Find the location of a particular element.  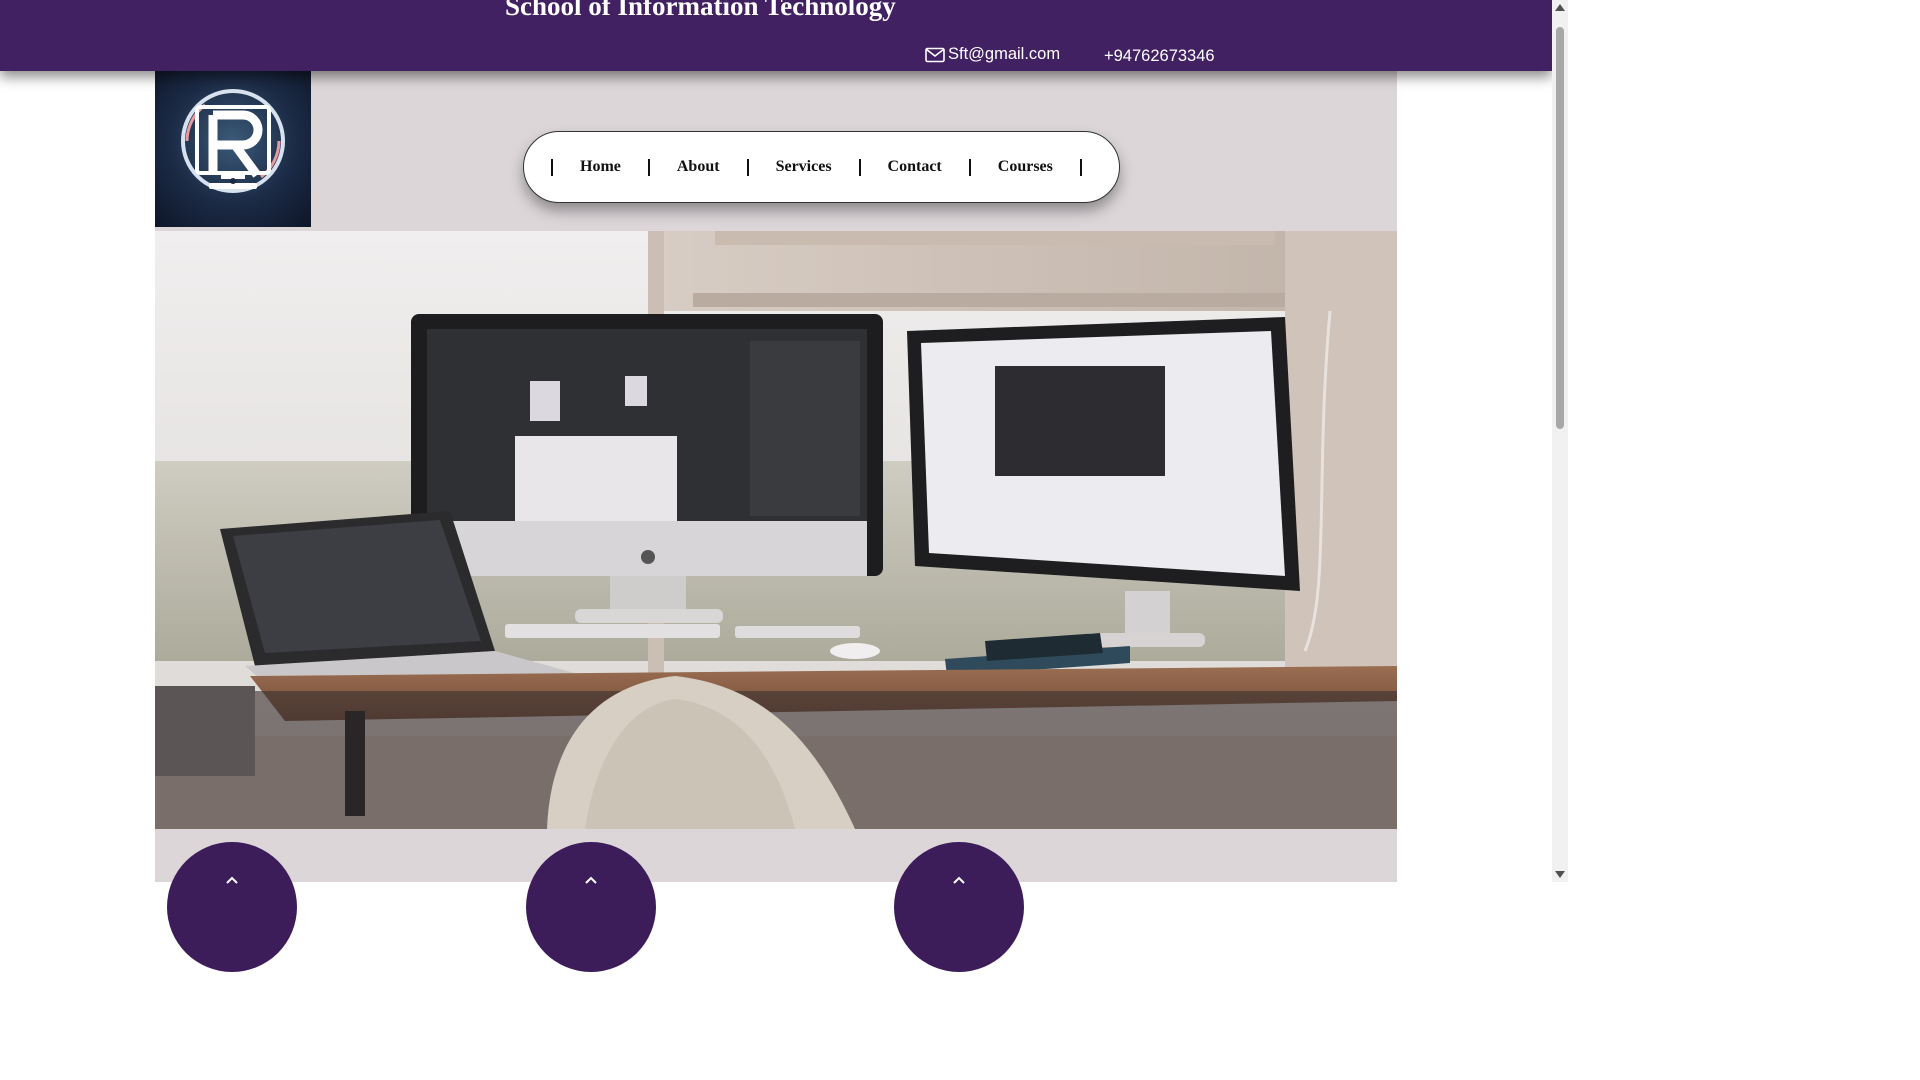

site-logo is located at coordinates (233, 149).